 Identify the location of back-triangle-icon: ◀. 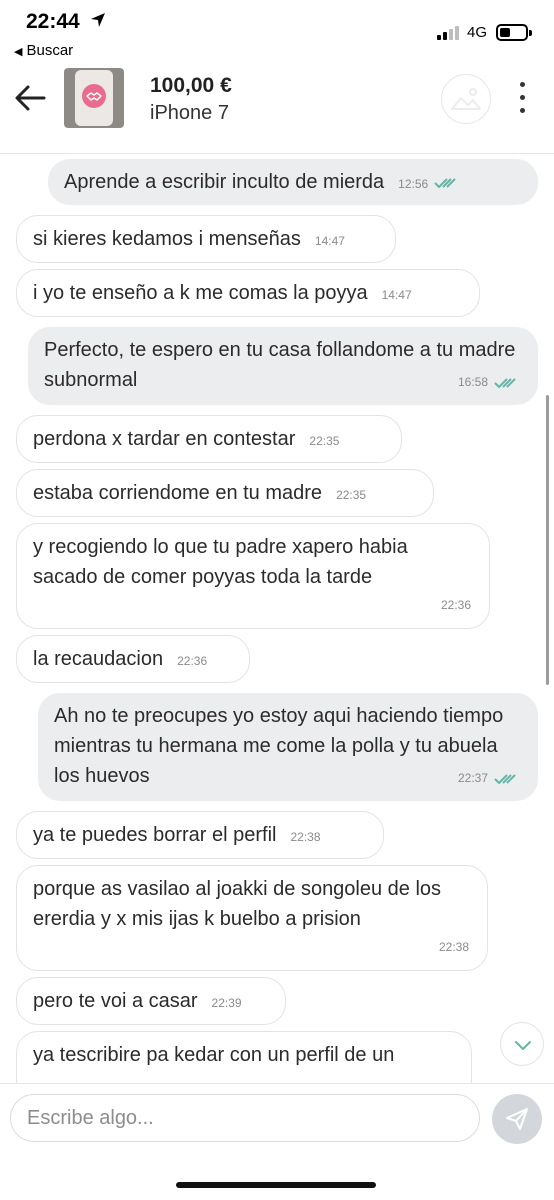
(18, 52).